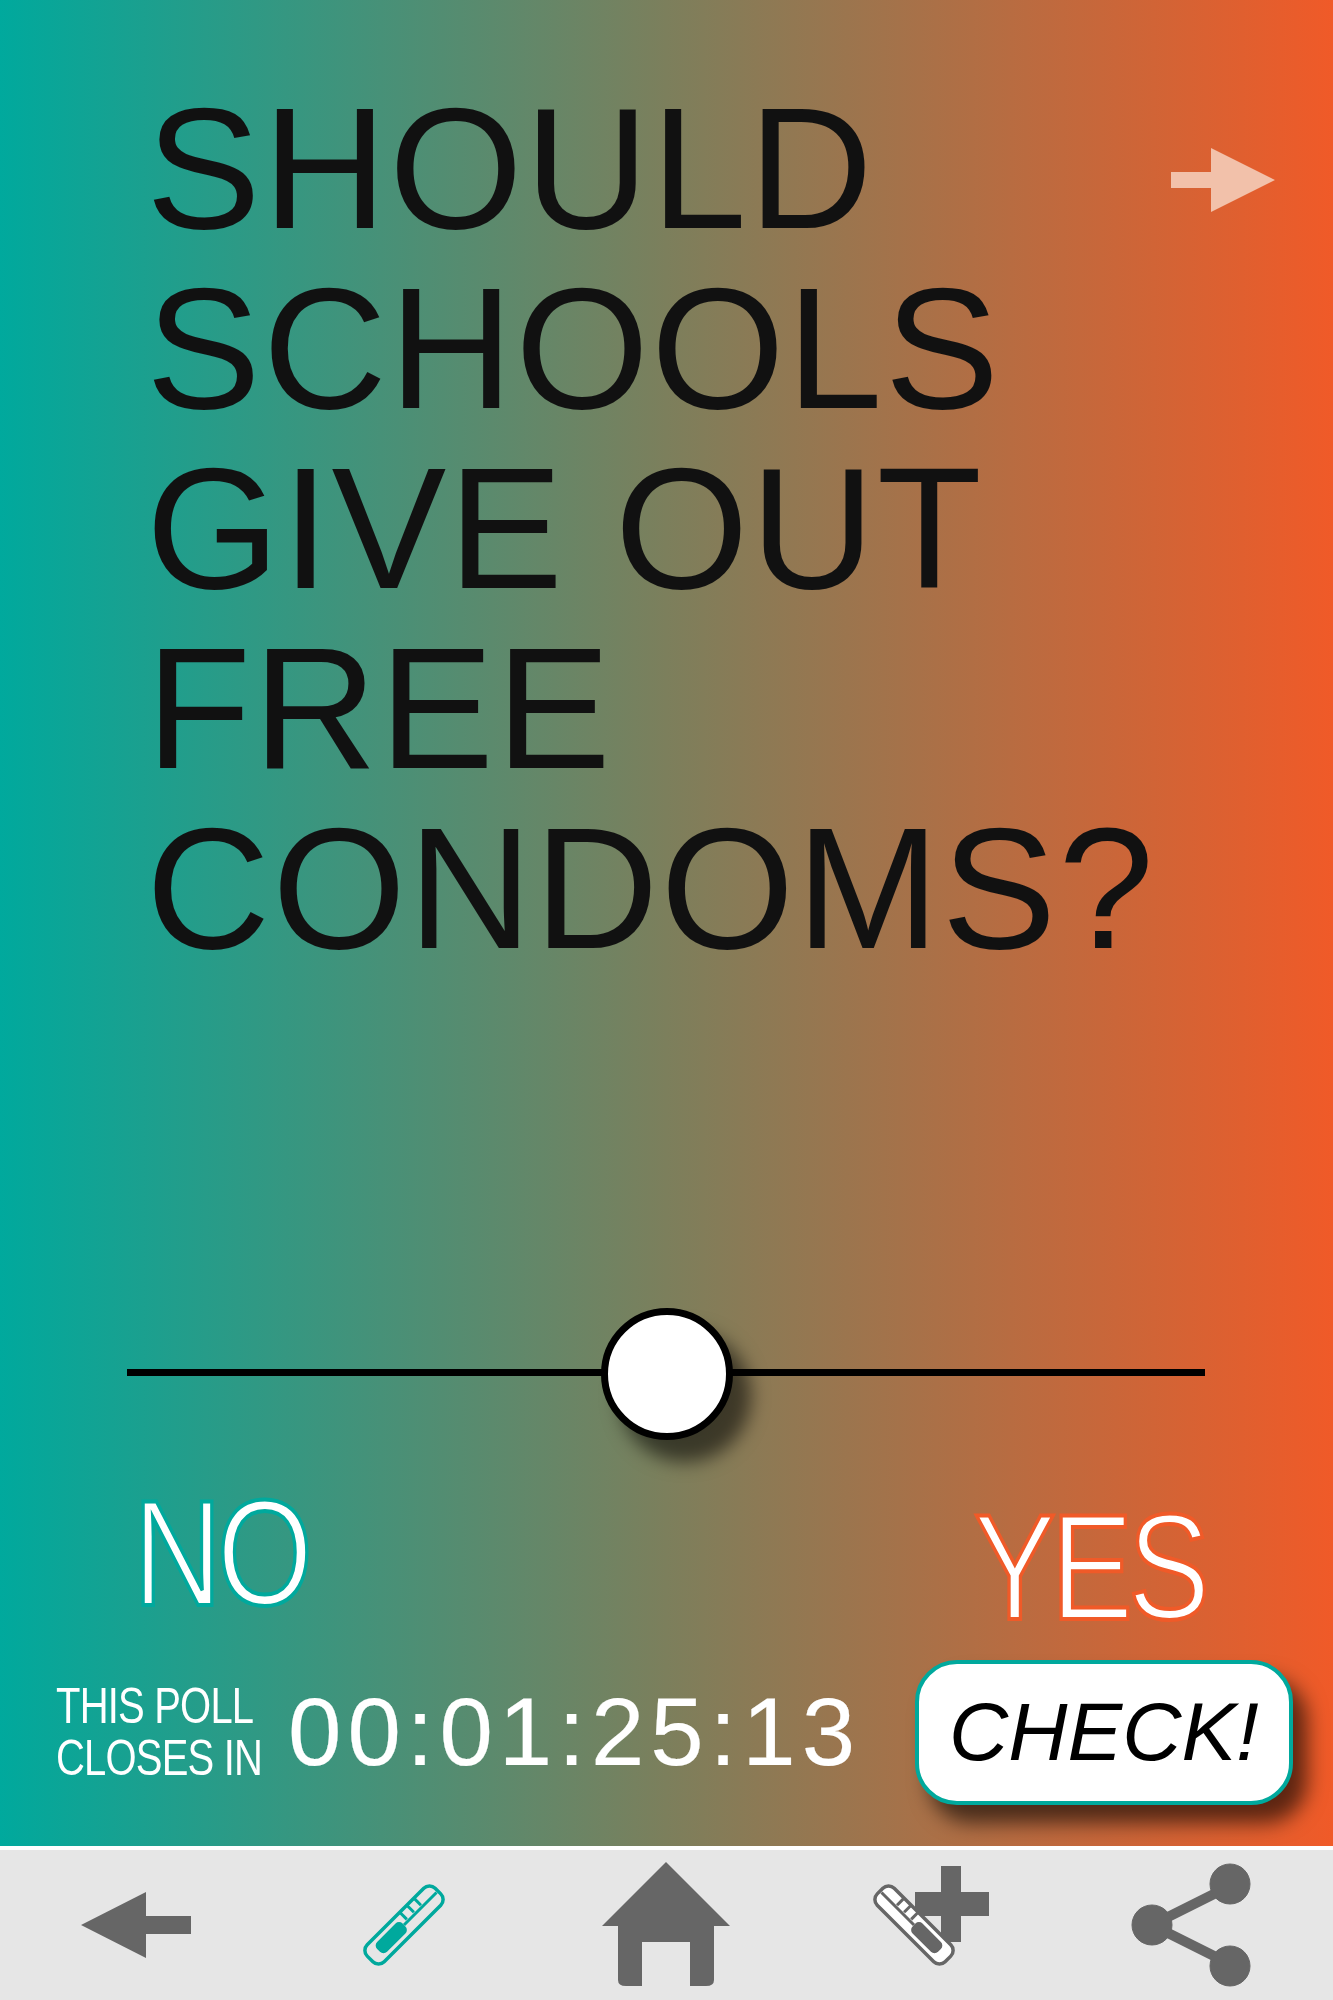 The image size is (1333, 2000). I want to click on yes-label: YES, so click(1089, 1567).